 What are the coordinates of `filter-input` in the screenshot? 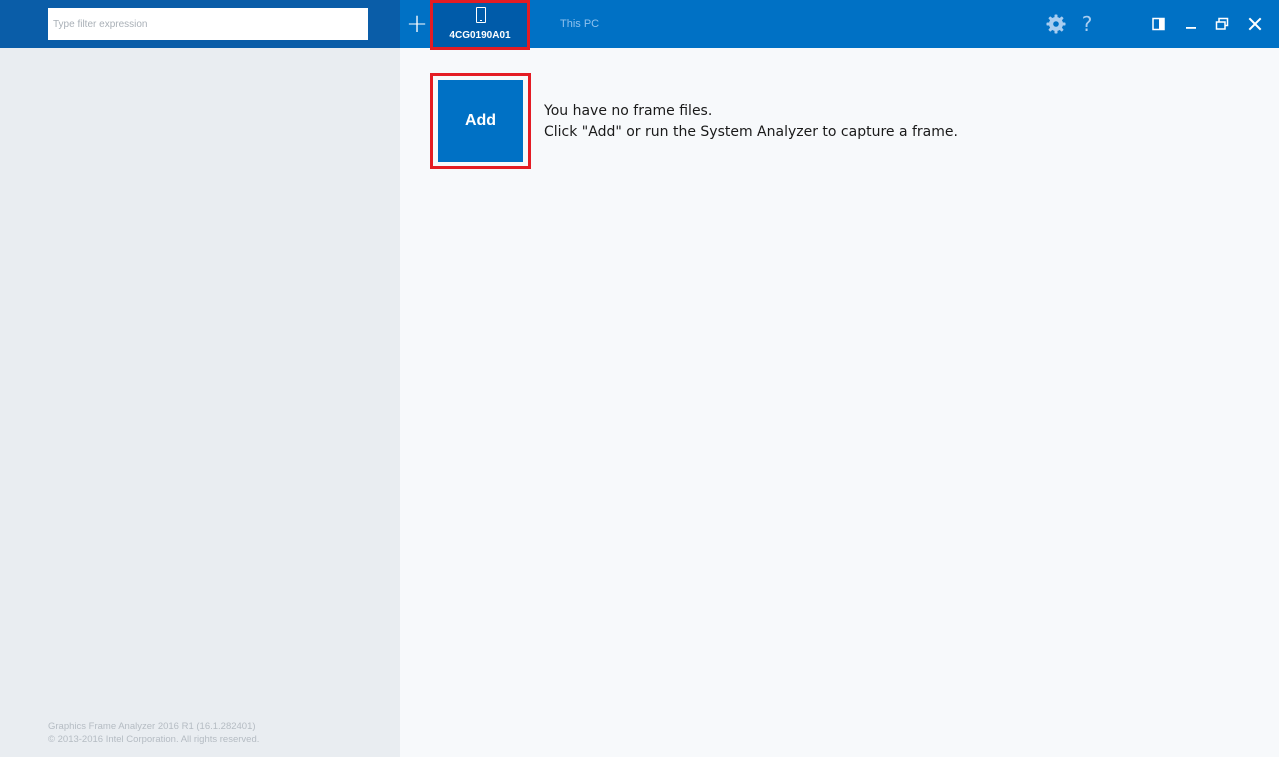 It's located at (208, 24).